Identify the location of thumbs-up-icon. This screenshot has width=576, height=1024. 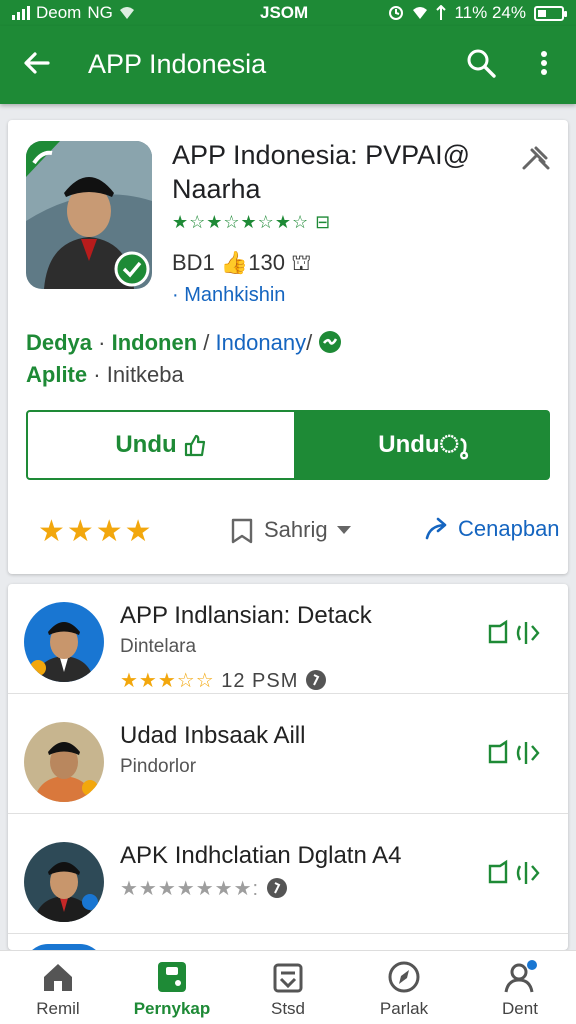
(194, 445).